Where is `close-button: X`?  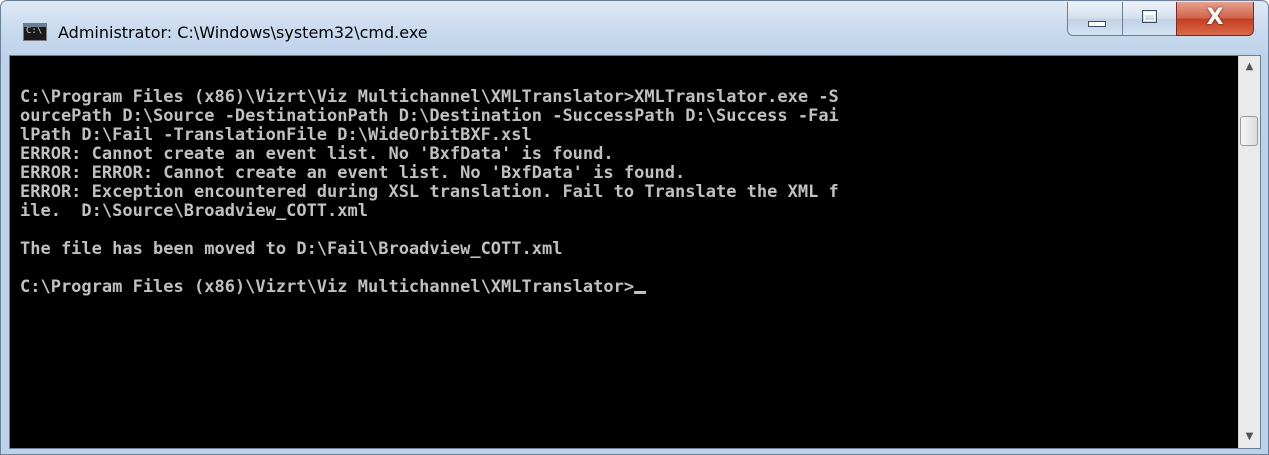
close-button: X is located at coordinates (1215, 19).